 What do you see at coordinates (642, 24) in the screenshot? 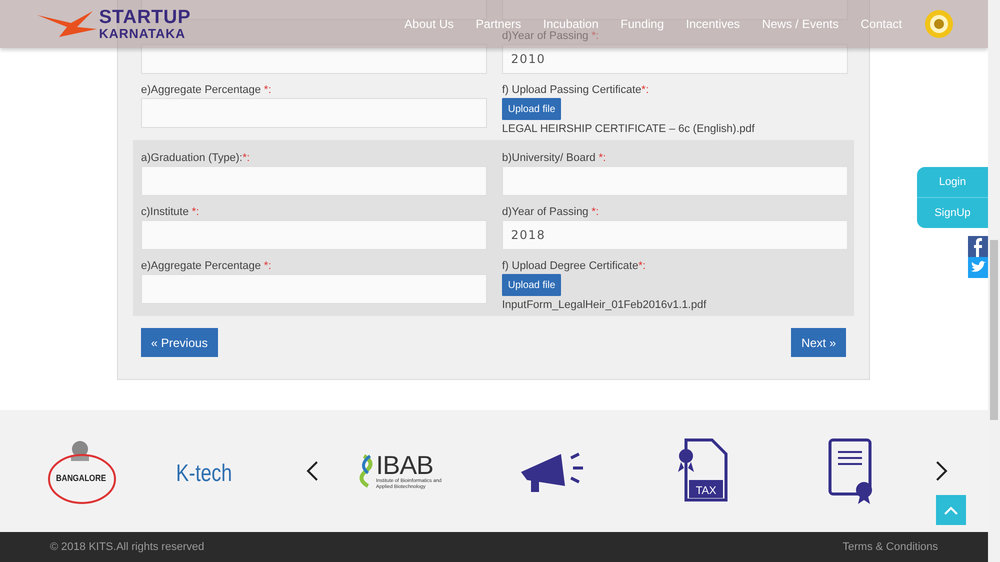
I see `nav-link: Funding` at bounding box center [642, 24].